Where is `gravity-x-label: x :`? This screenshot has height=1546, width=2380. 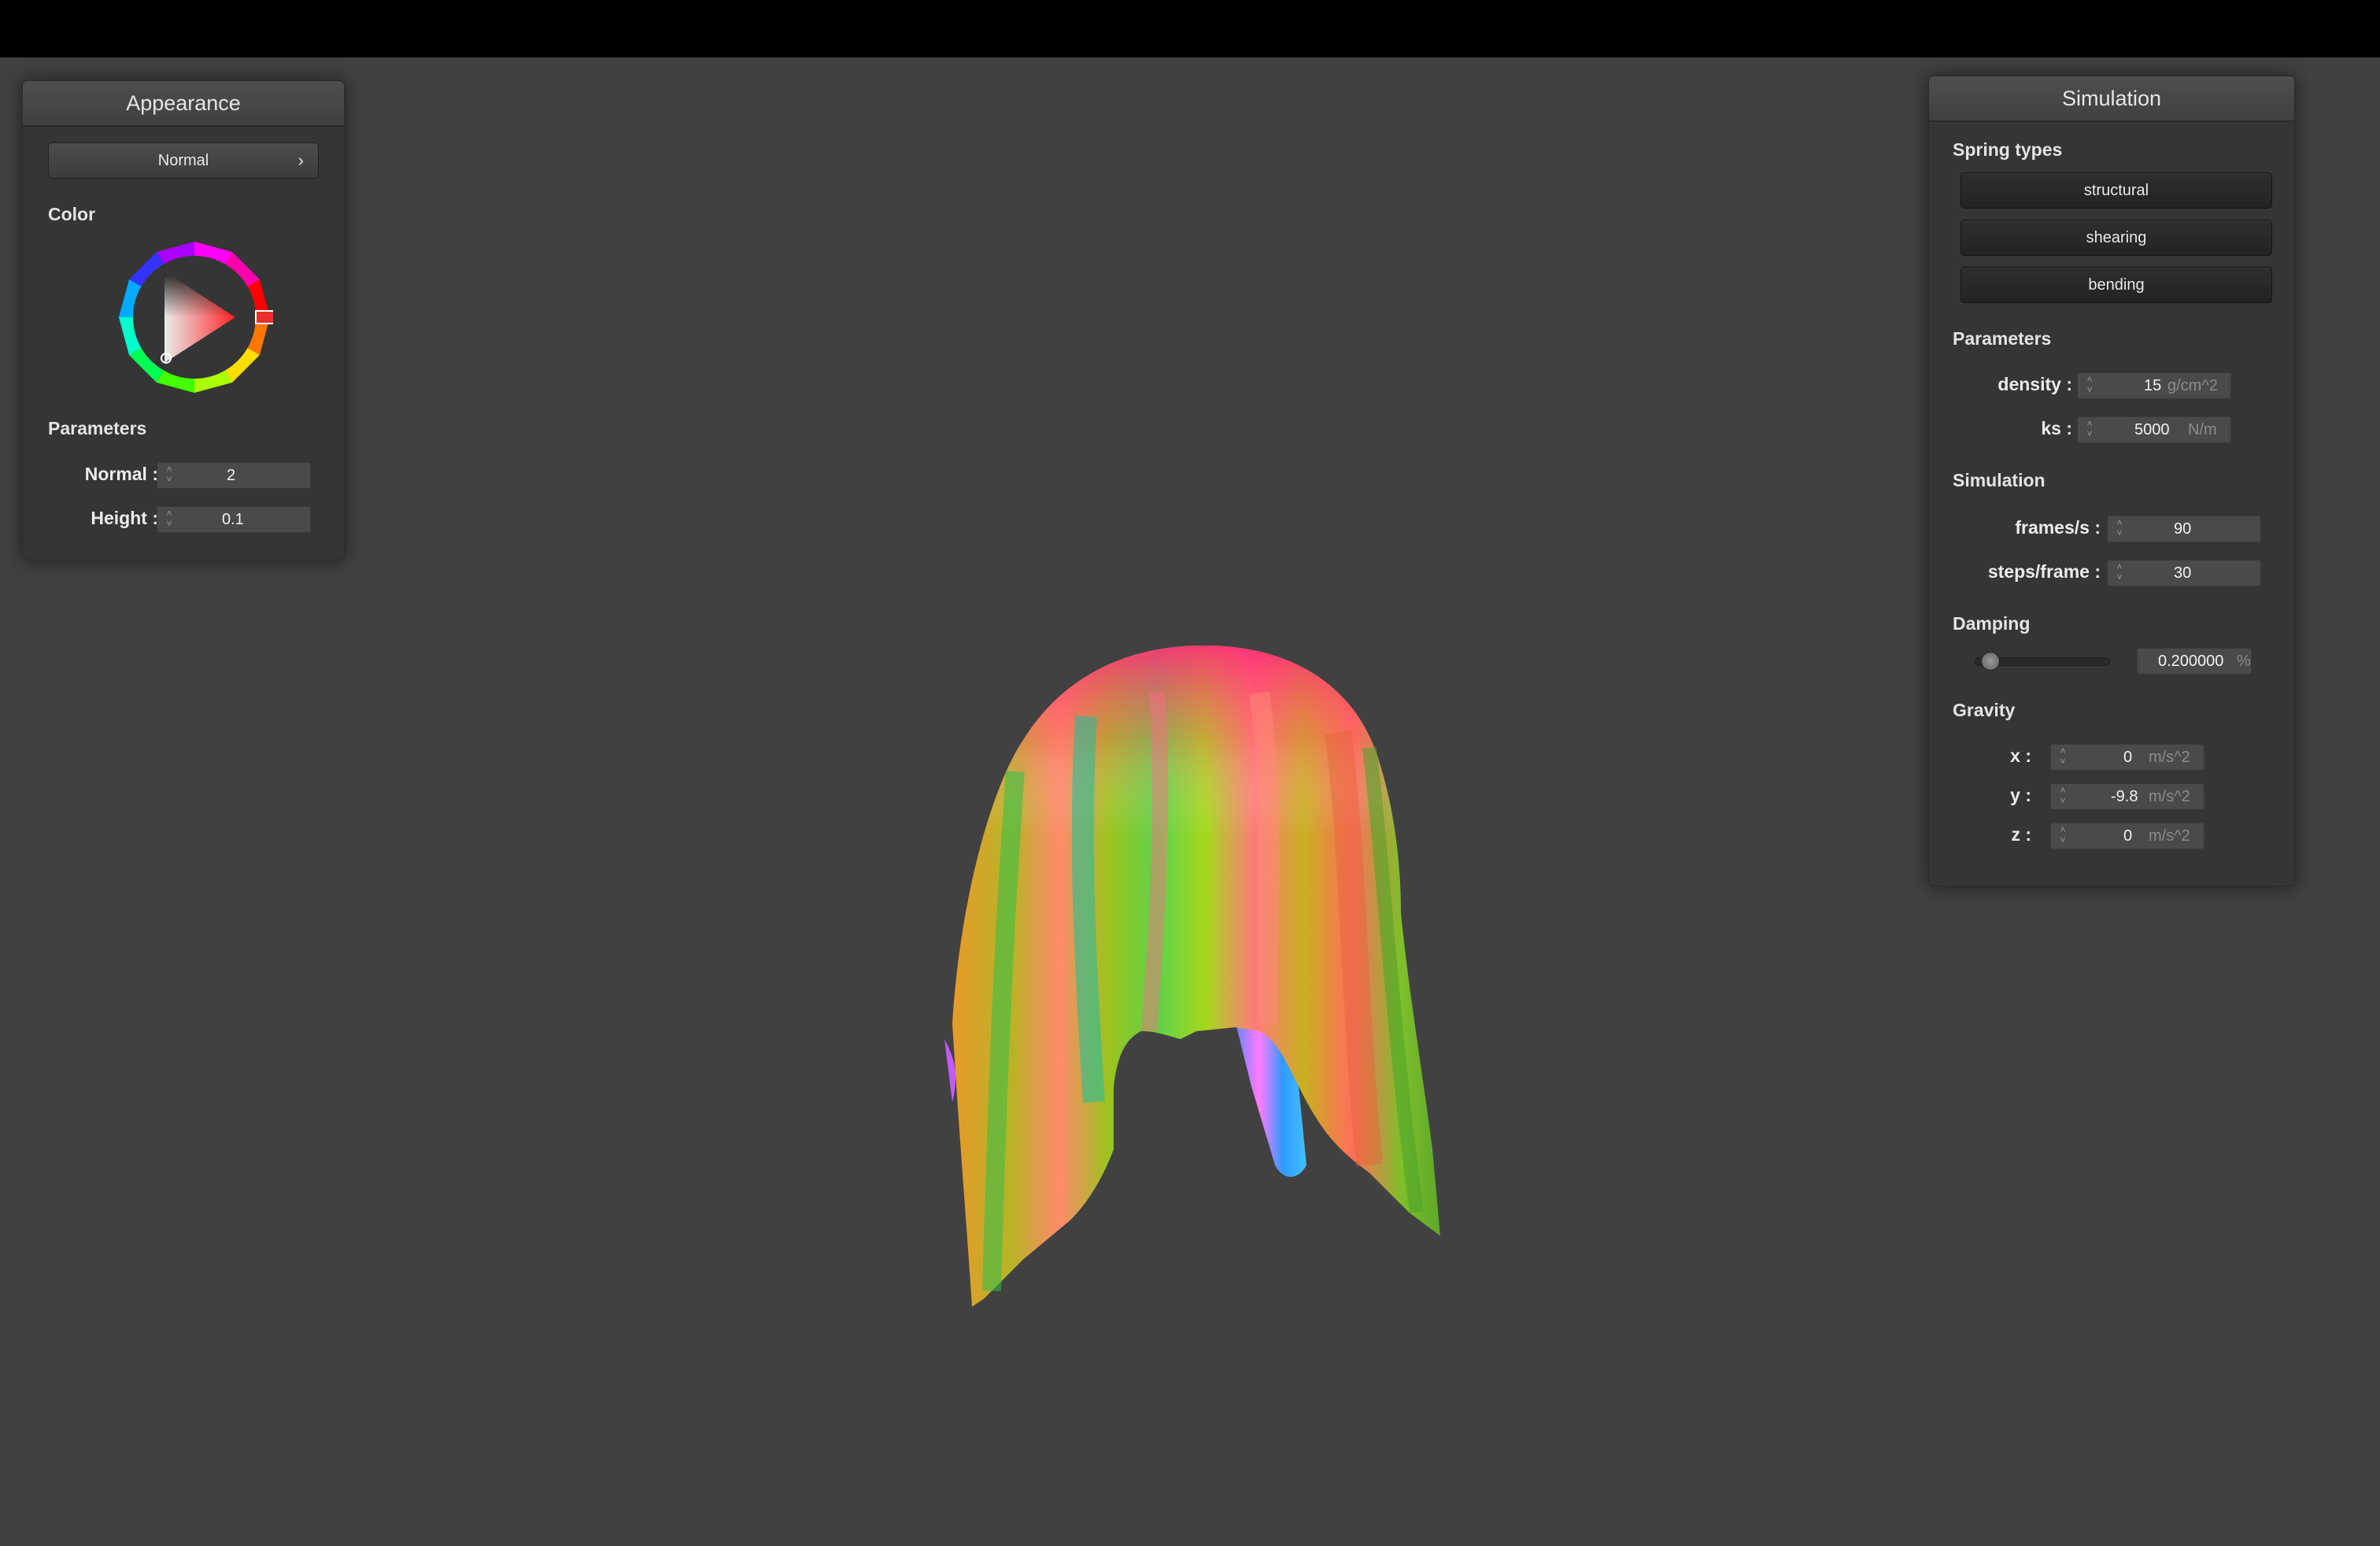
gravity-x-label: x : is located at coordinates (2020, 755).